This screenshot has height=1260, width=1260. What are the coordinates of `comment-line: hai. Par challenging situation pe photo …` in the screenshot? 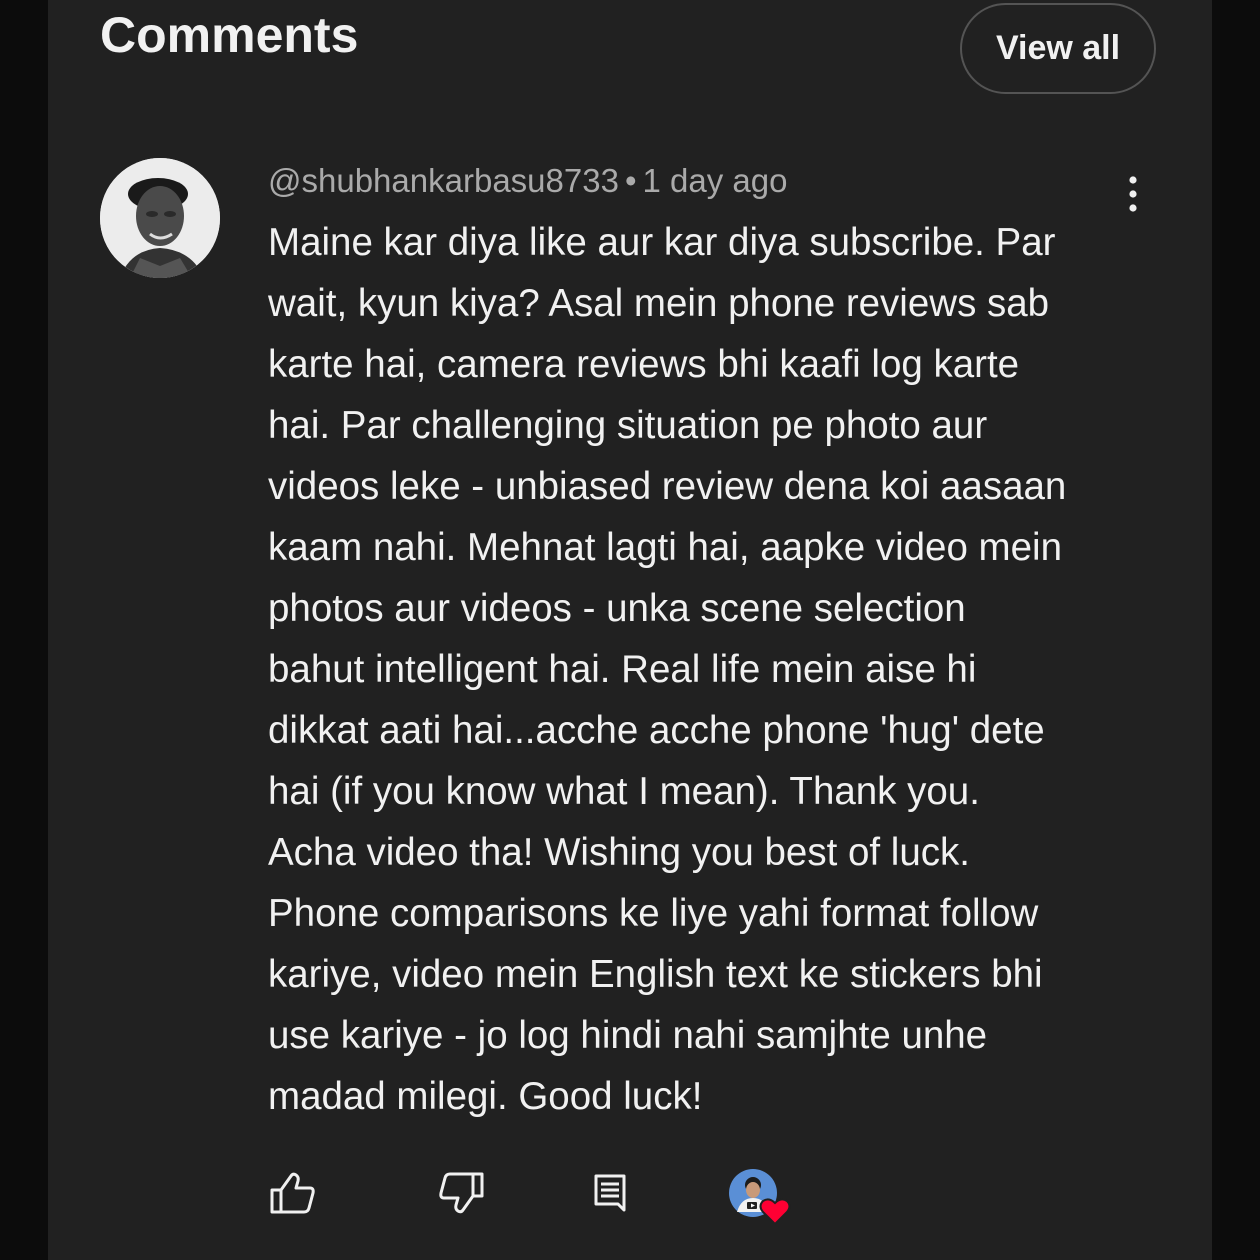 It's located at (628, 425).